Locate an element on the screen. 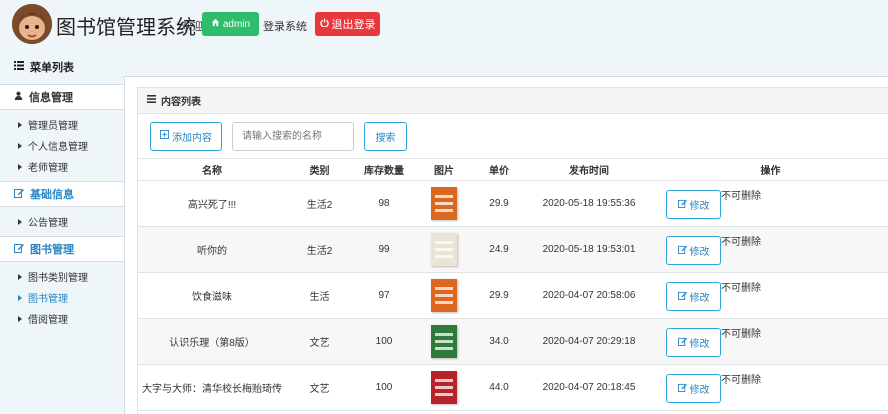  panel-header: 内容列表 is located at coordinates (513, 101).